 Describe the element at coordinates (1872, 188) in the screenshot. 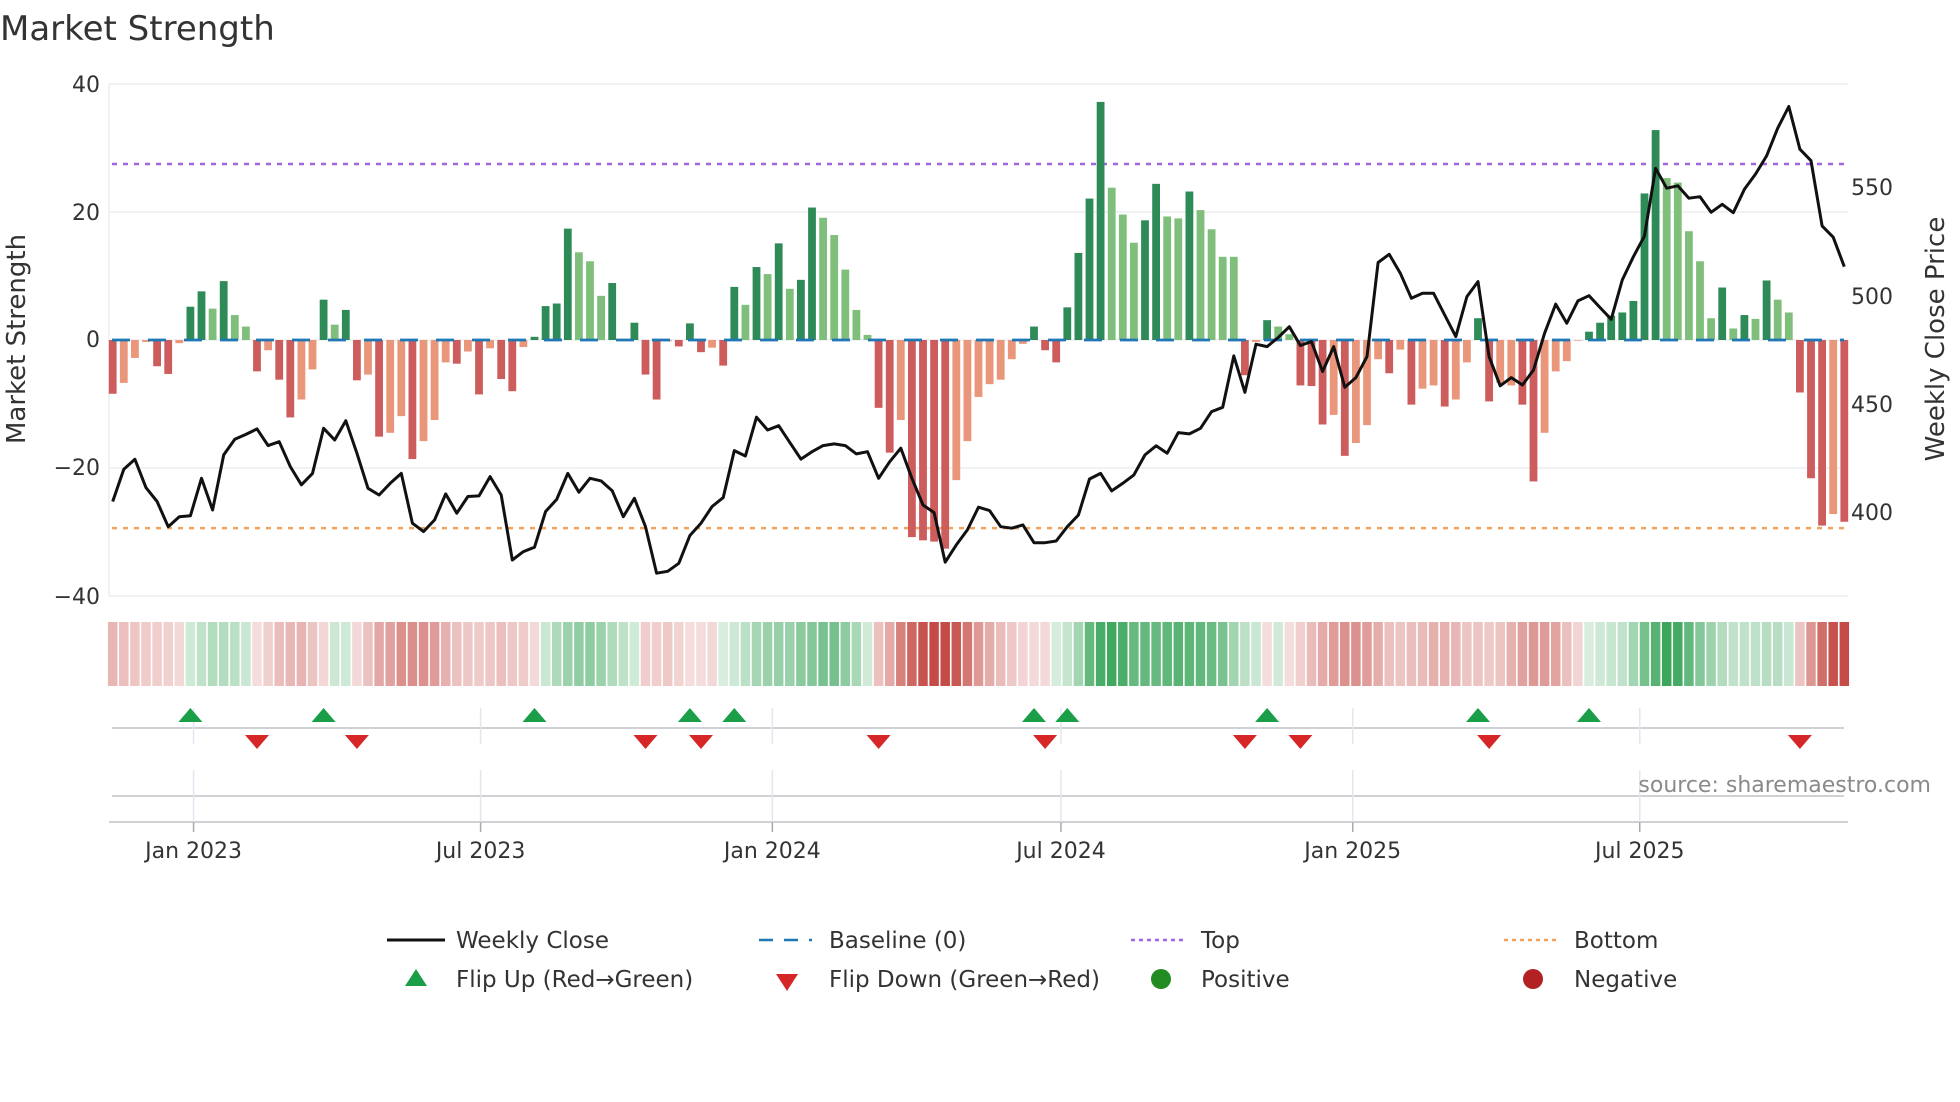

I see `y2-tick-label: 550` at that location.